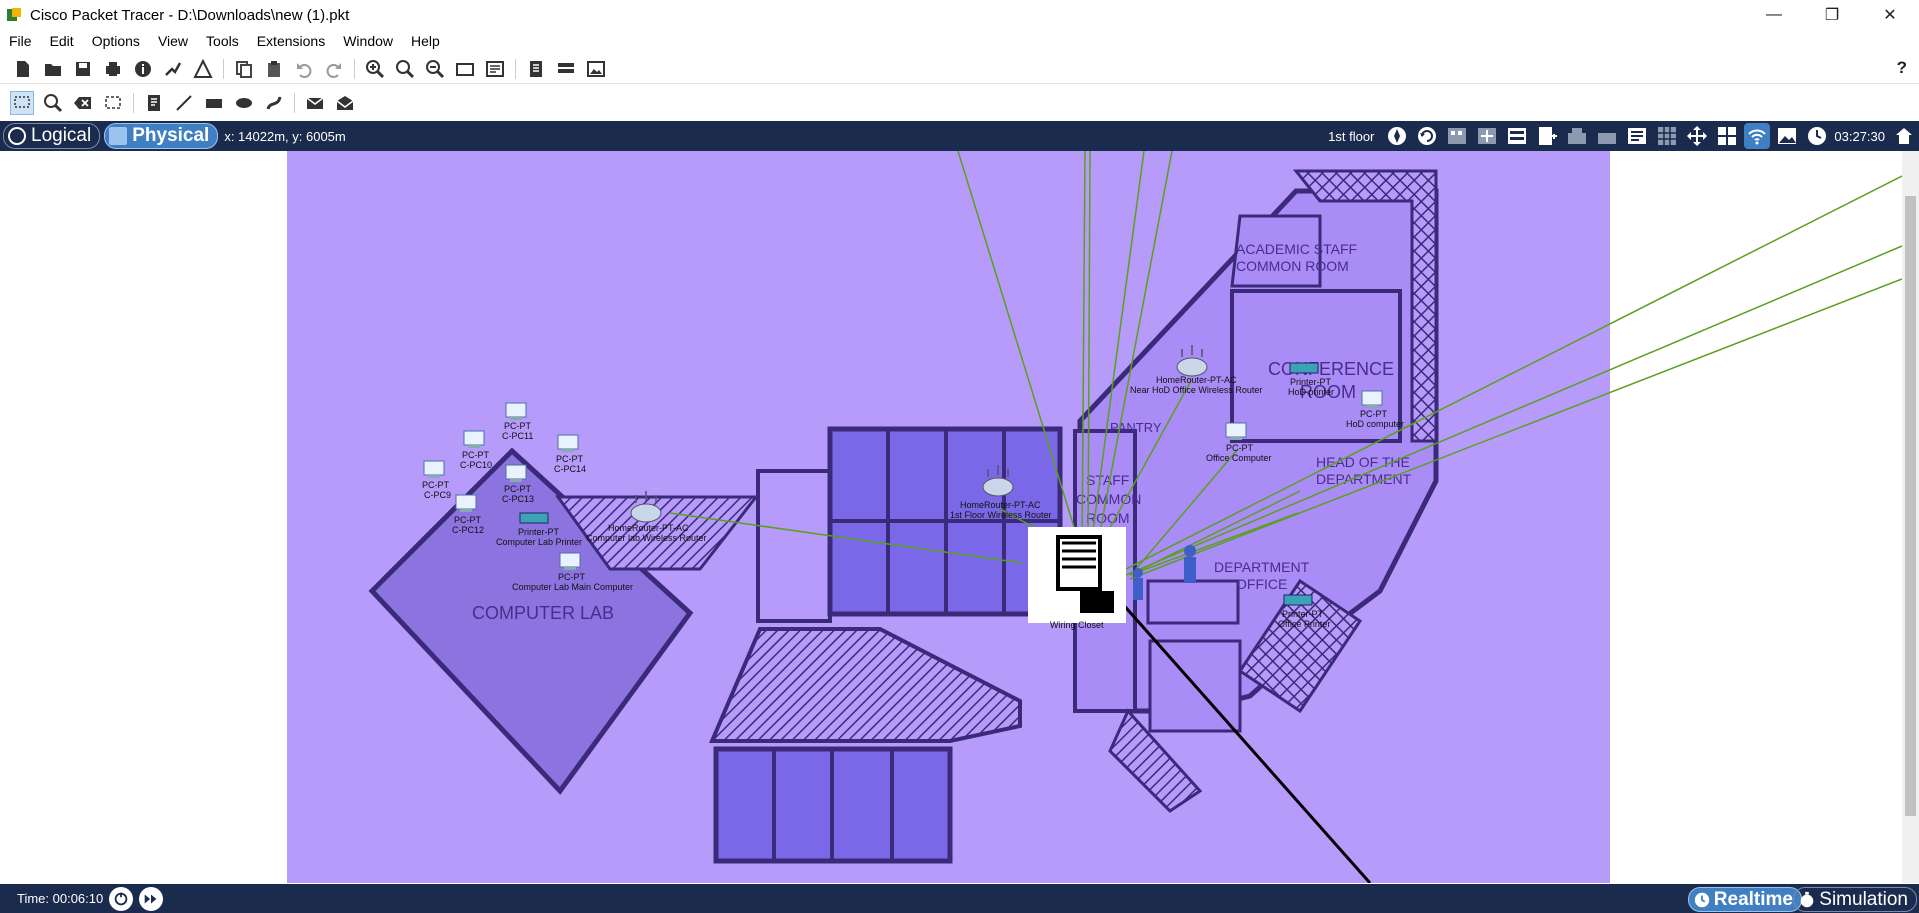 The width and height of the screenshot is (1919, 913). What do you see at coordinates (1863, 899) in the screenshot?
I see `simulation-label: Simulation` at bounding box center [1863, 899].